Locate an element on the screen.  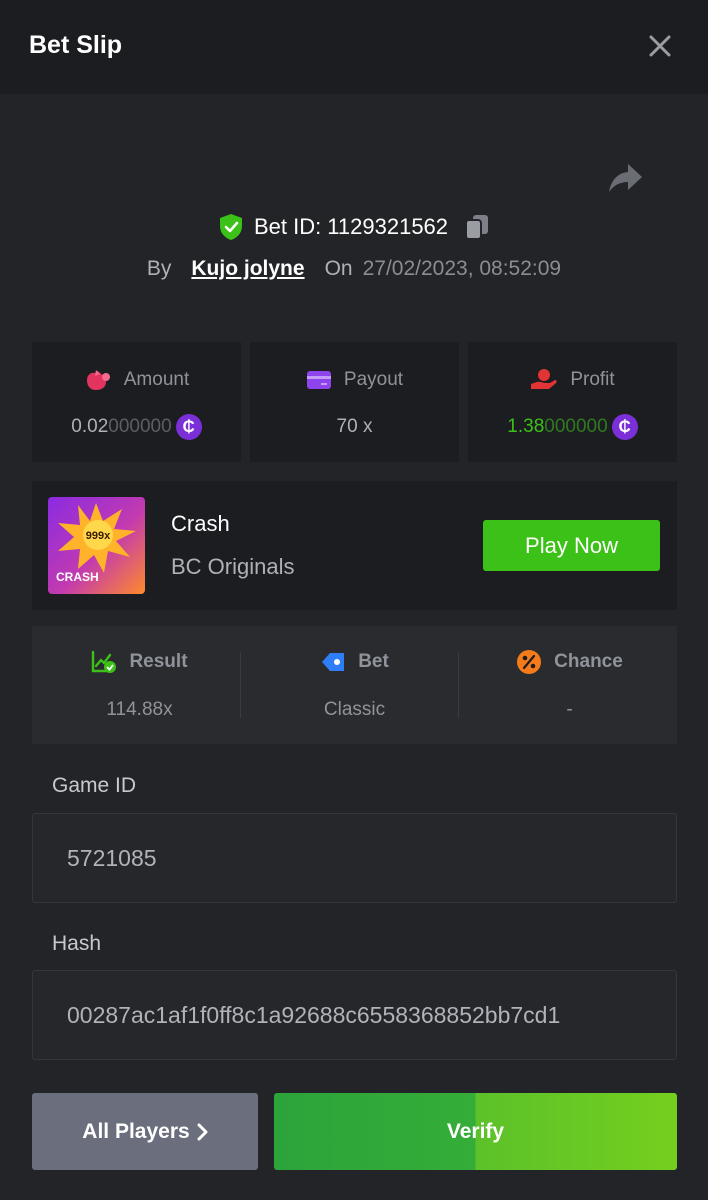
verify-button: Verify is located at coordinates (475, 1131).